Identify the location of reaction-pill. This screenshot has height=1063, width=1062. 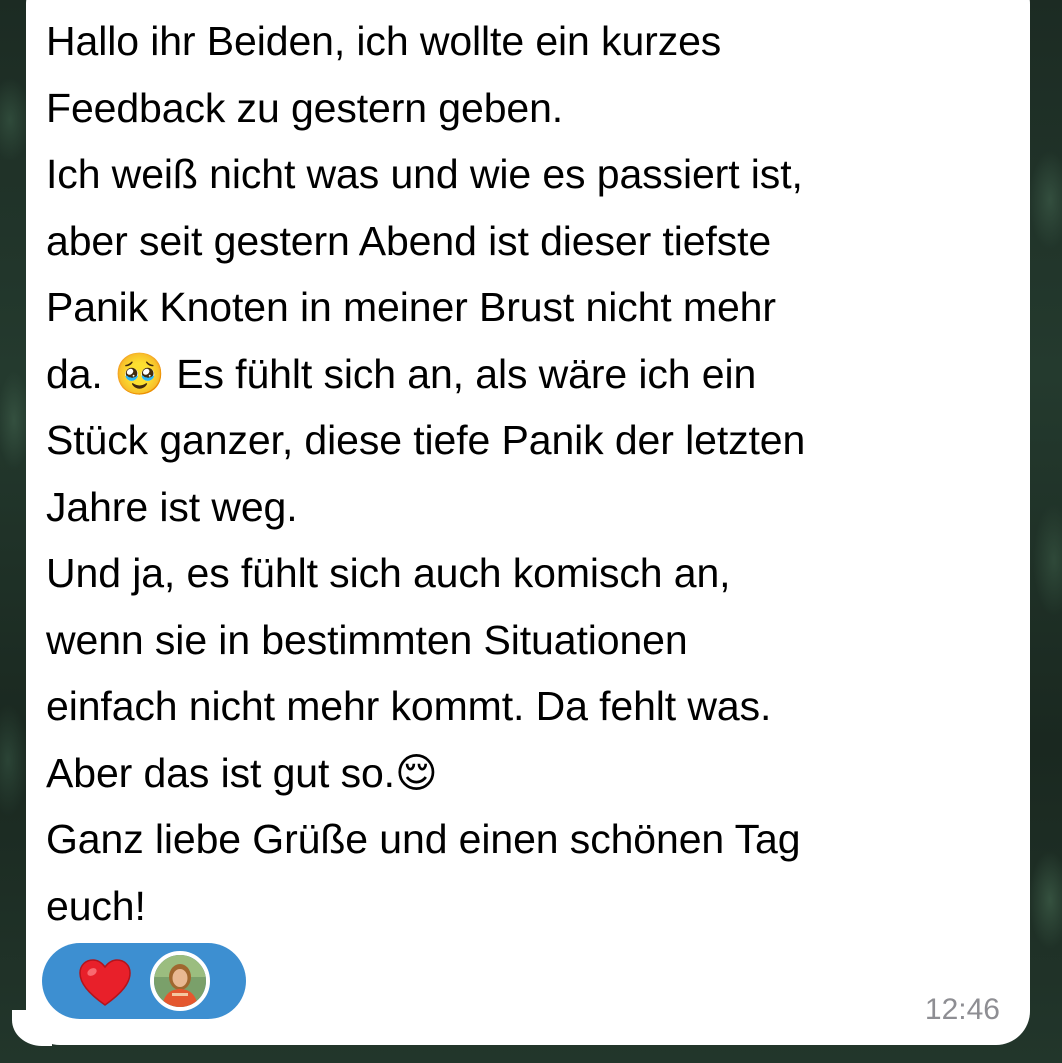
(144, 981).